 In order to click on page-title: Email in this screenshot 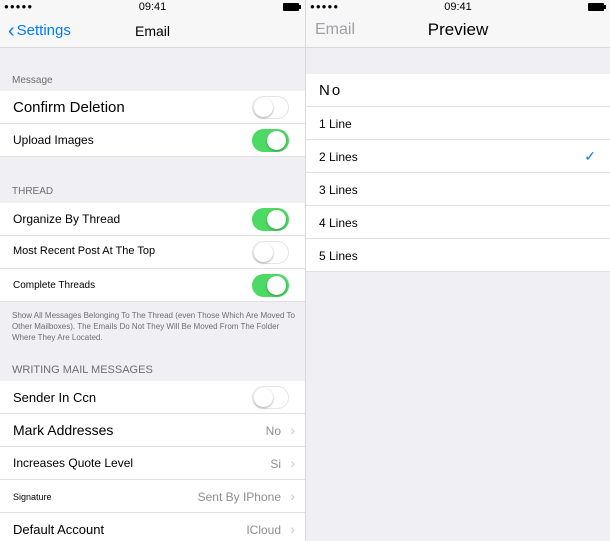, I will do `click(152, 31)`.